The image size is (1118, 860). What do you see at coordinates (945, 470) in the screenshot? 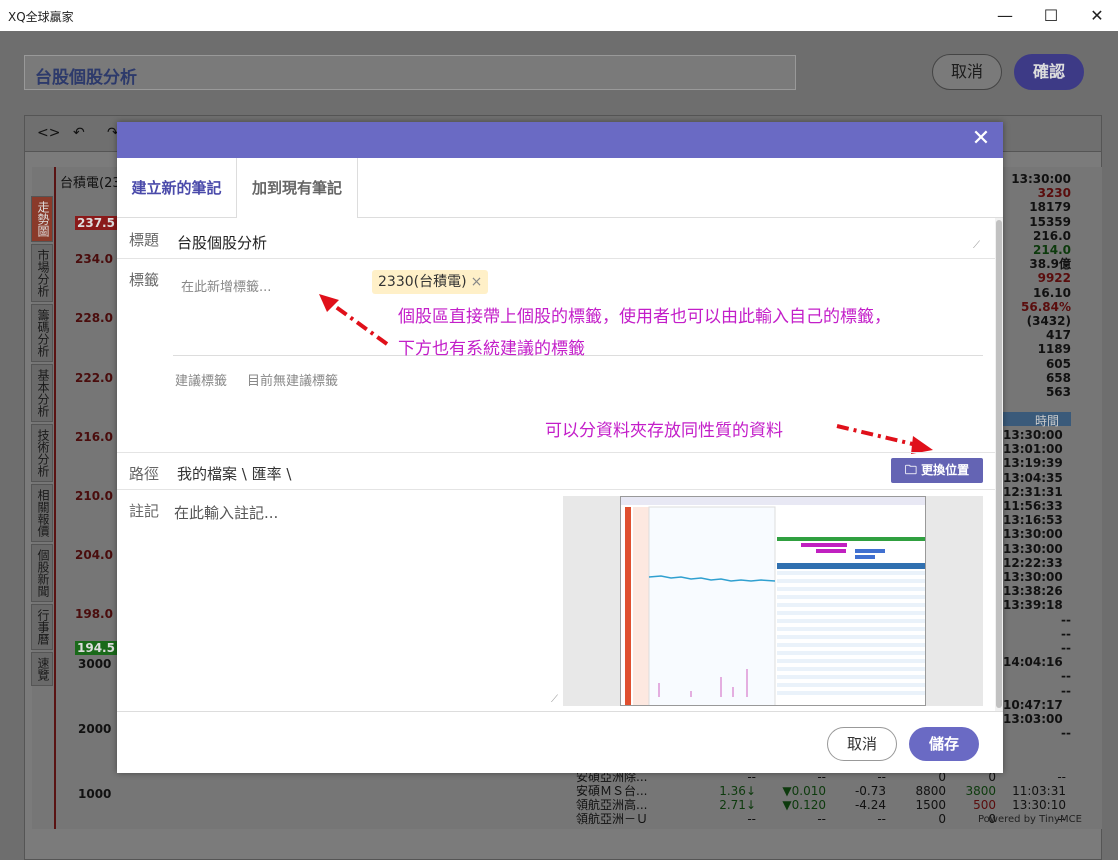
I see `change-location-label: 更換位置` at bounding box center [945, 470].